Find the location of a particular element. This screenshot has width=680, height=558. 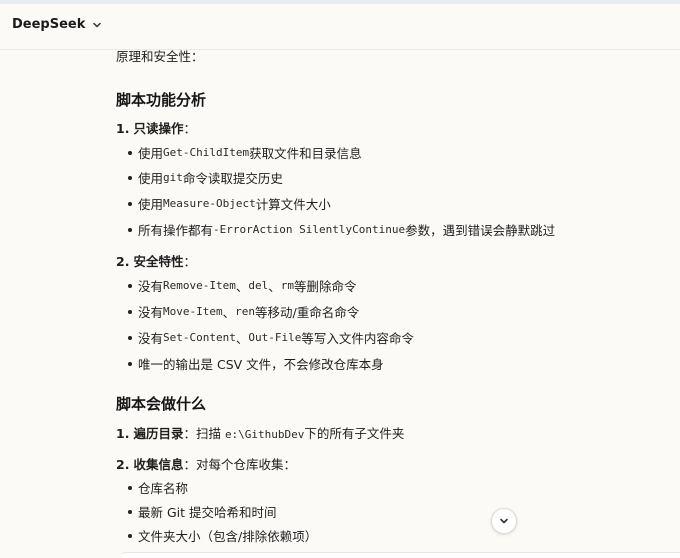

inline-code: Out-File is located at coordinates (275, 337).